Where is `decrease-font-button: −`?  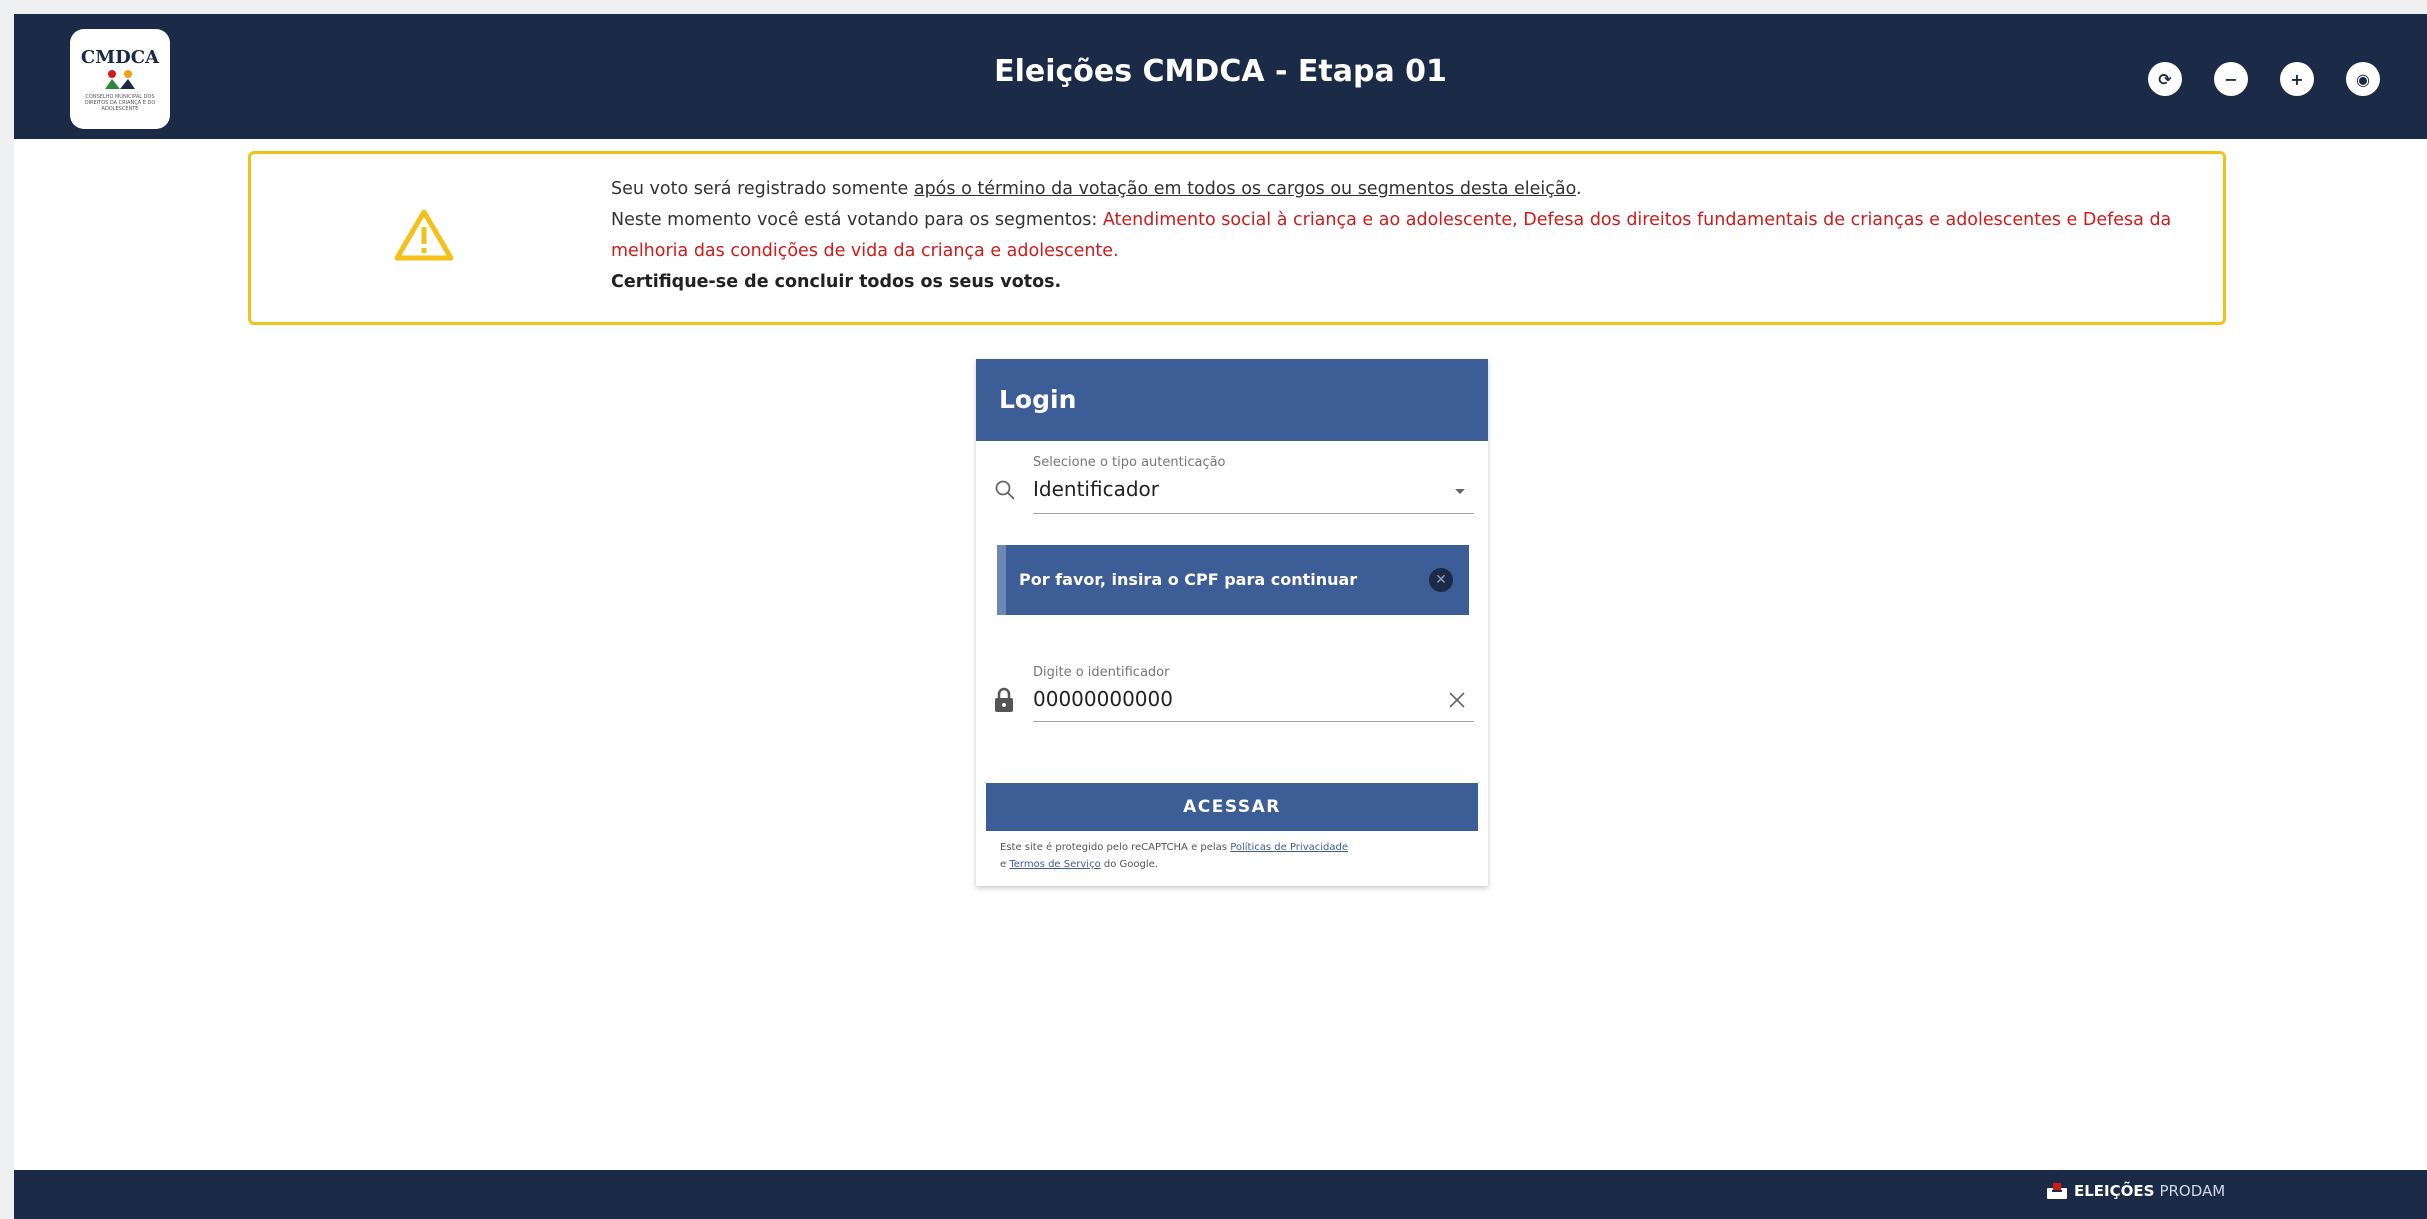
decrease-font-button: − is located at coordinates (2231, 79).